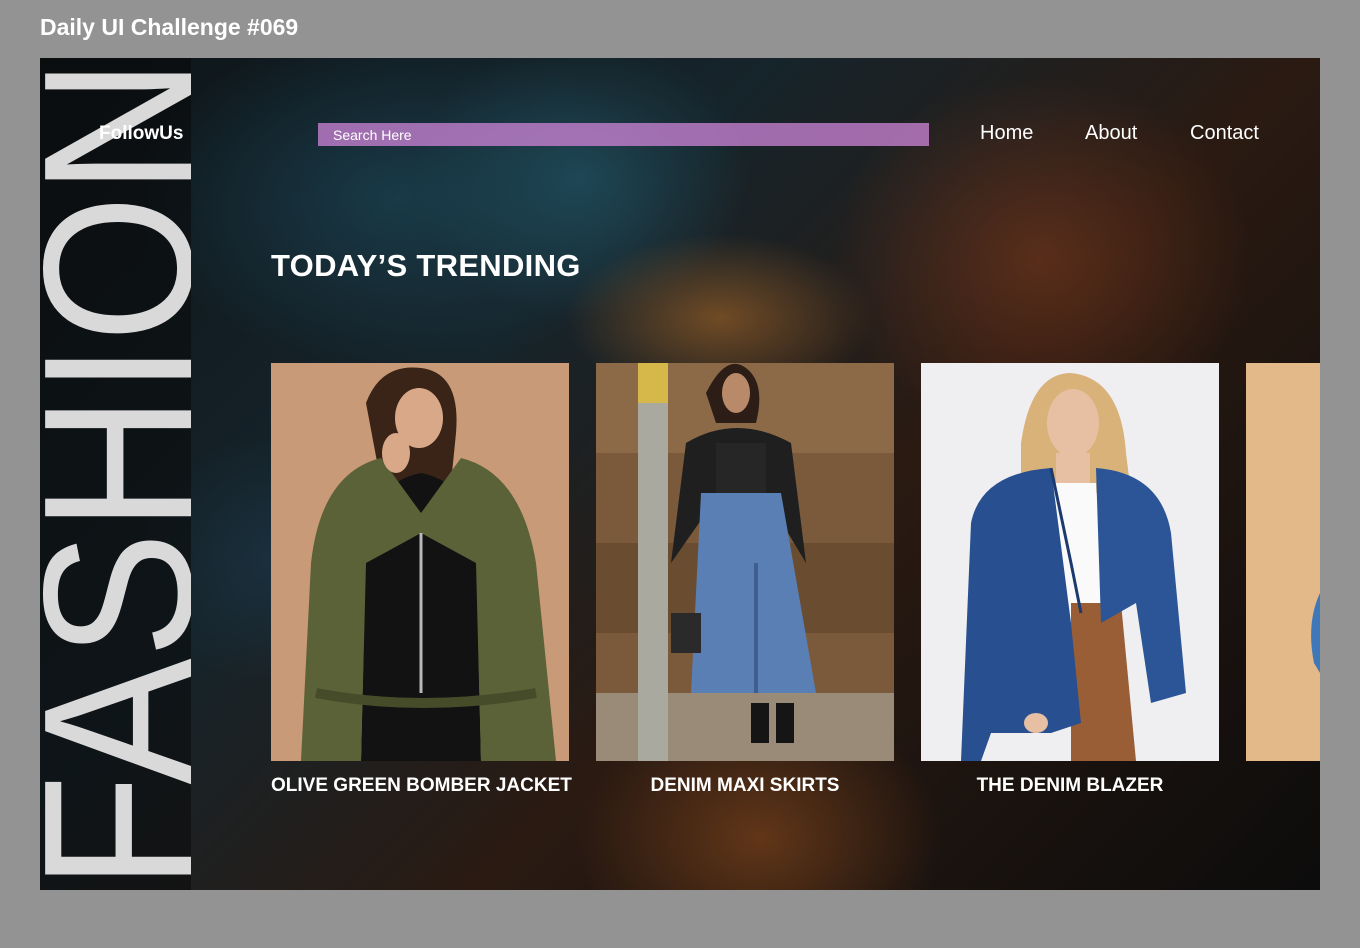 The image size is (1360, 948). I want to click on product-label-denim-blazer: THE DENIM BLAZER, so click(1070, 786).